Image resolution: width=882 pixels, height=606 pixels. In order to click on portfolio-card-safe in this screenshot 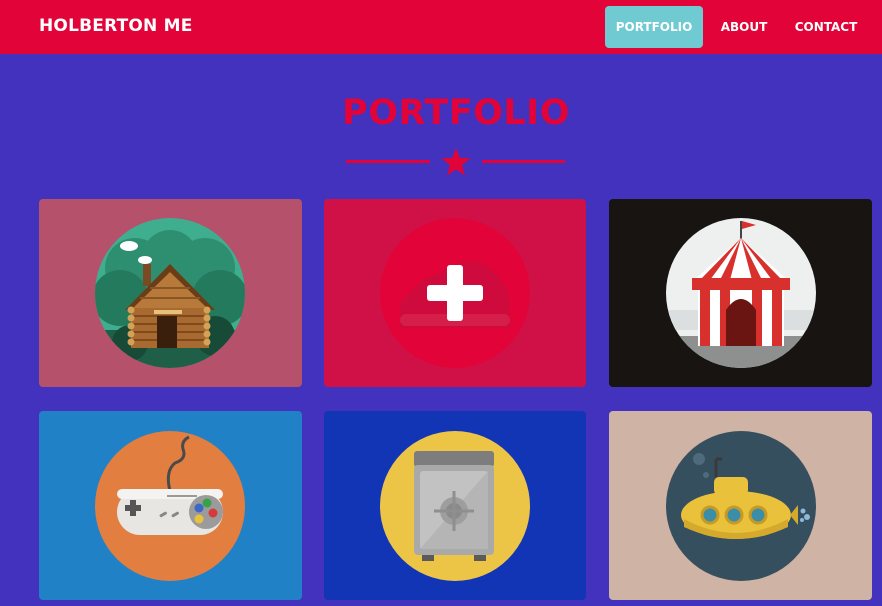, I will do `click(455, 505)`.